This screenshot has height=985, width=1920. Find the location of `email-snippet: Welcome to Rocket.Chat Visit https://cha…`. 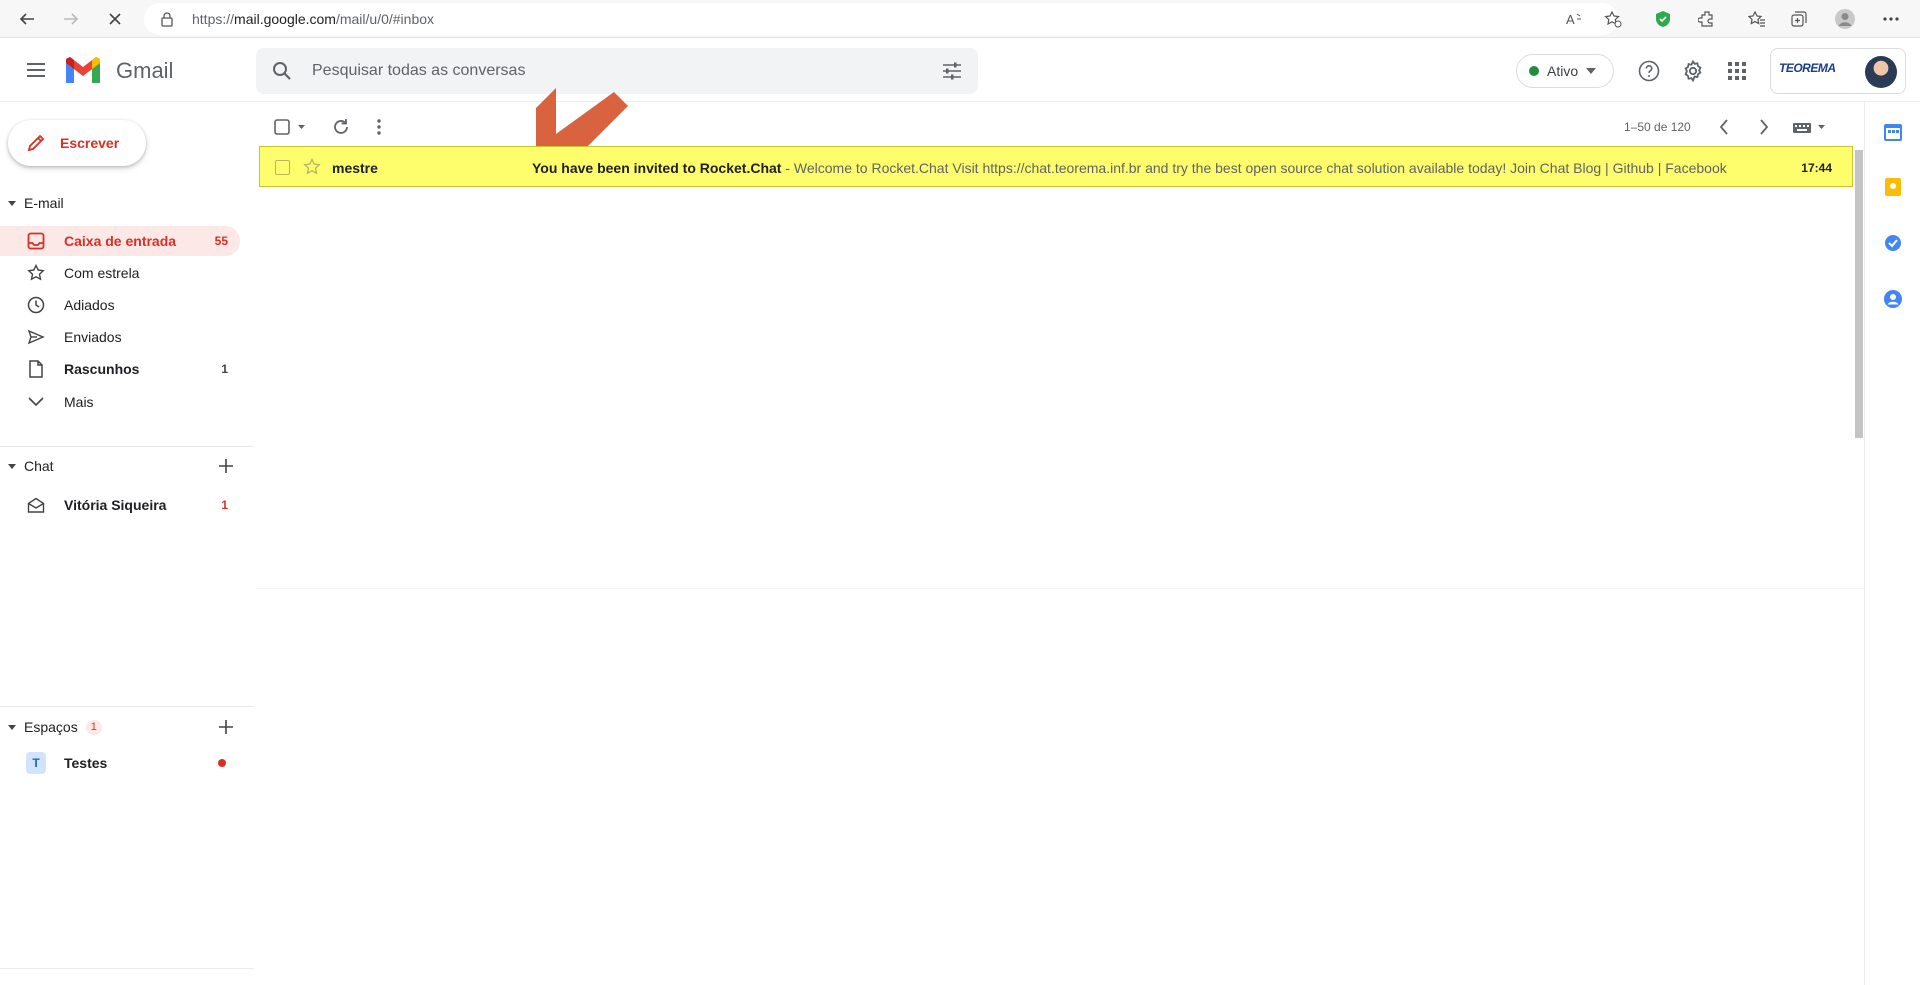

email-snippet: Welcome to Rocket.Chat Visit https://cha… is located at coordinates (1260, 168).